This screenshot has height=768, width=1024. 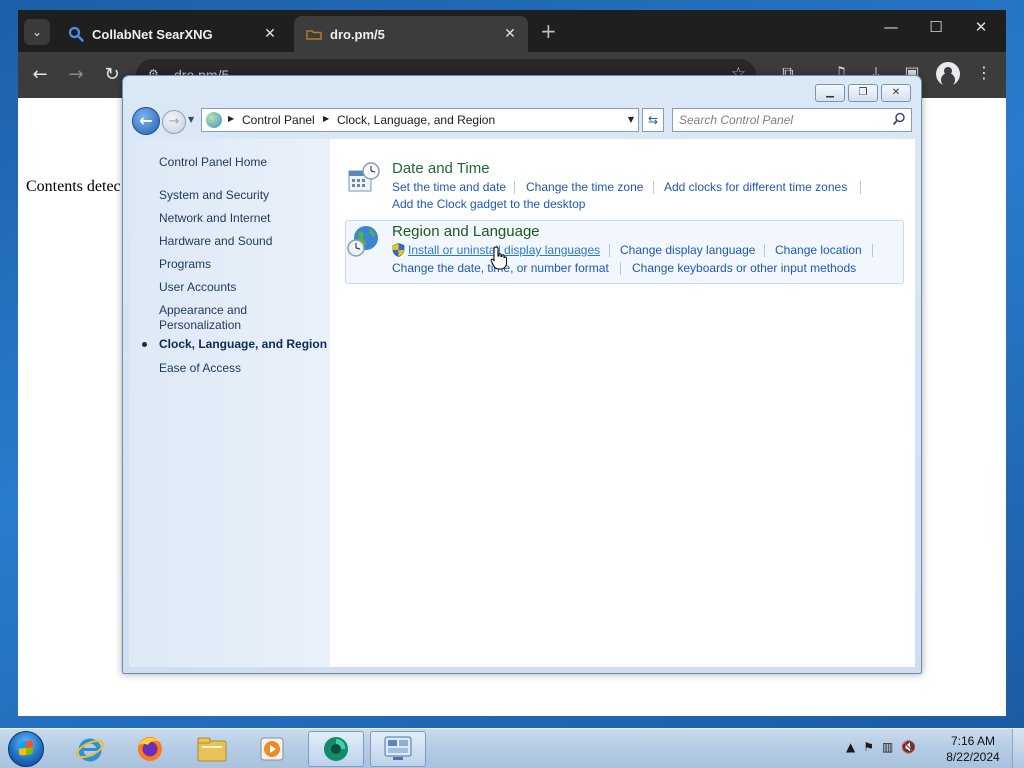 I want to click on tab-dro: dro.pm/5 ✕, so click(x=411, y=34).